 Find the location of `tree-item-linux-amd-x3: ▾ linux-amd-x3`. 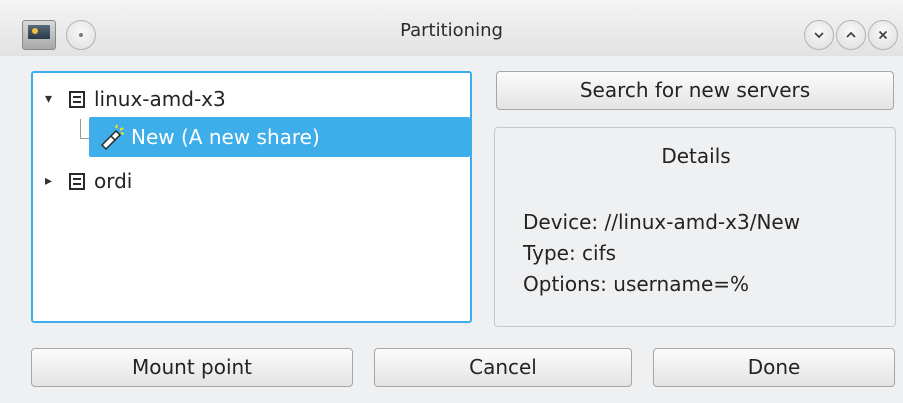

tree-item-linux-amd-x3: ▾ linux-amd-x3 is located at coordinates (135, 99).